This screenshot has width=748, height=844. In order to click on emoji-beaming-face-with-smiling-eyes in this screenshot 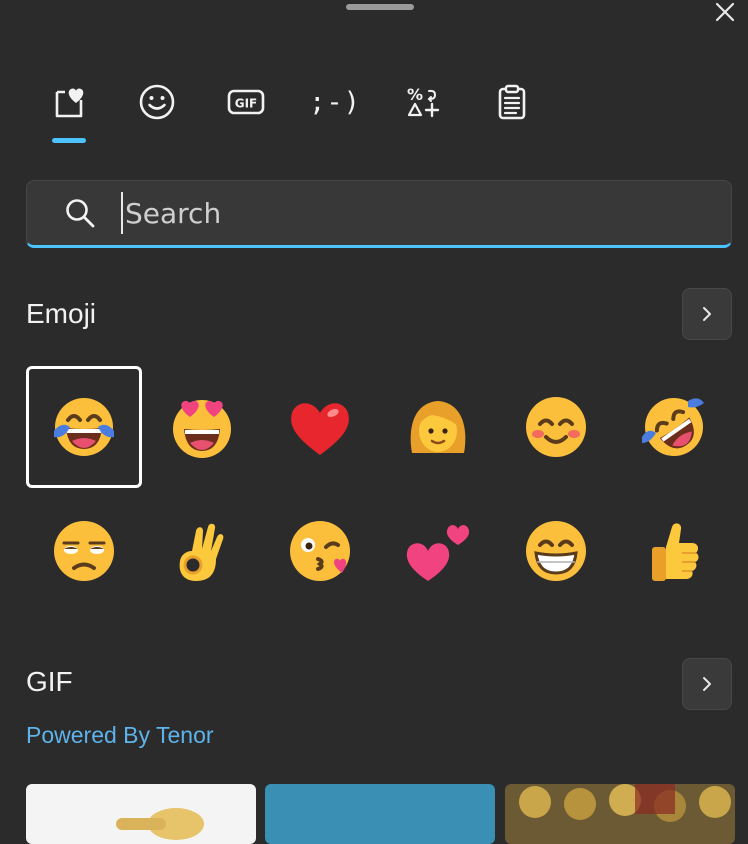, I will do `click(556, 551)`.